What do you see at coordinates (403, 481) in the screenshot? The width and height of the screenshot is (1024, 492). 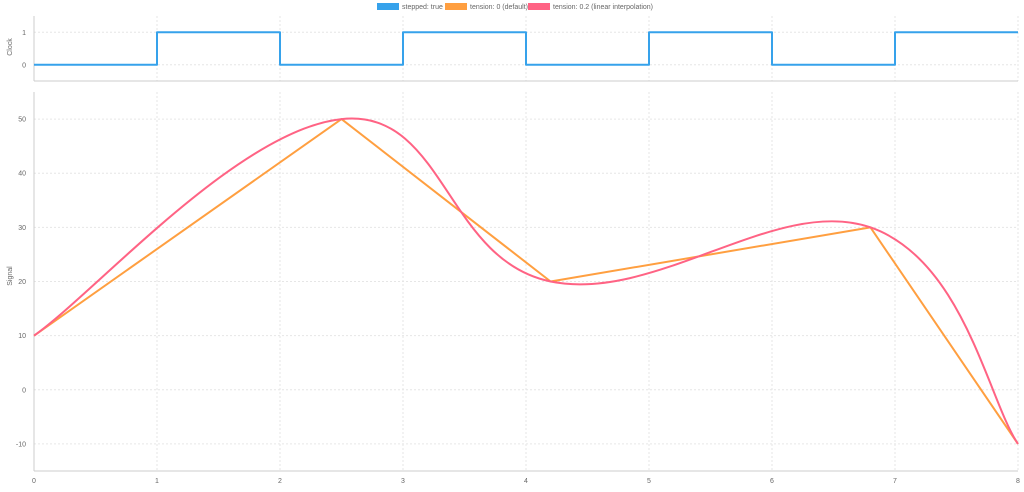 I see `x-tick-label: 3` at bounding box center [403, 481].